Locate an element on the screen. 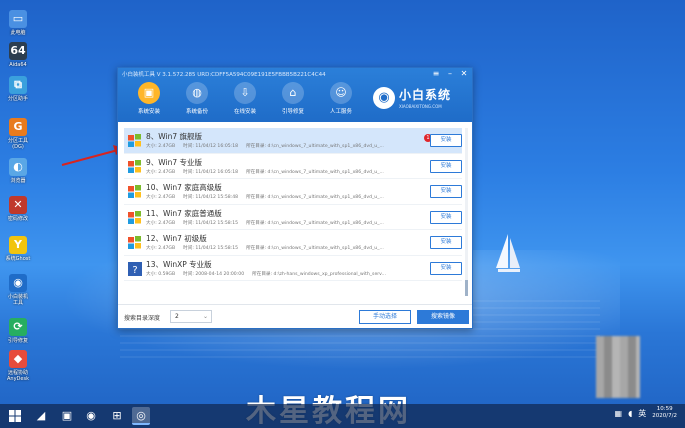 This screenshot has height=428, width=685. menu-icon: ≡ is located at coordinates (436, 73).